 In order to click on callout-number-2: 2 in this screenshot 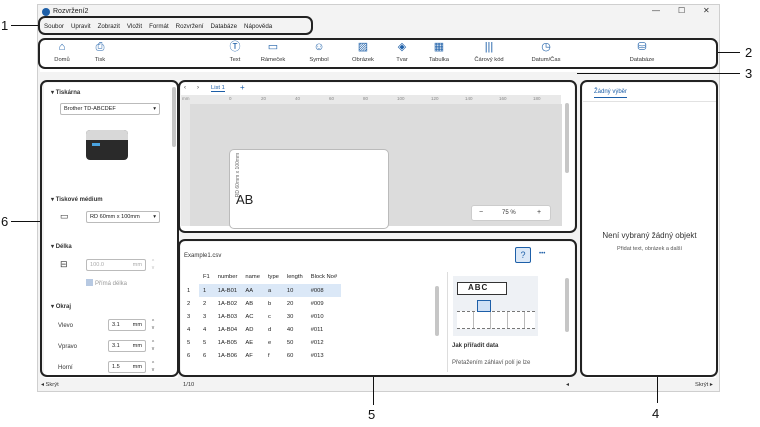, I will do `click(749, 52)`.